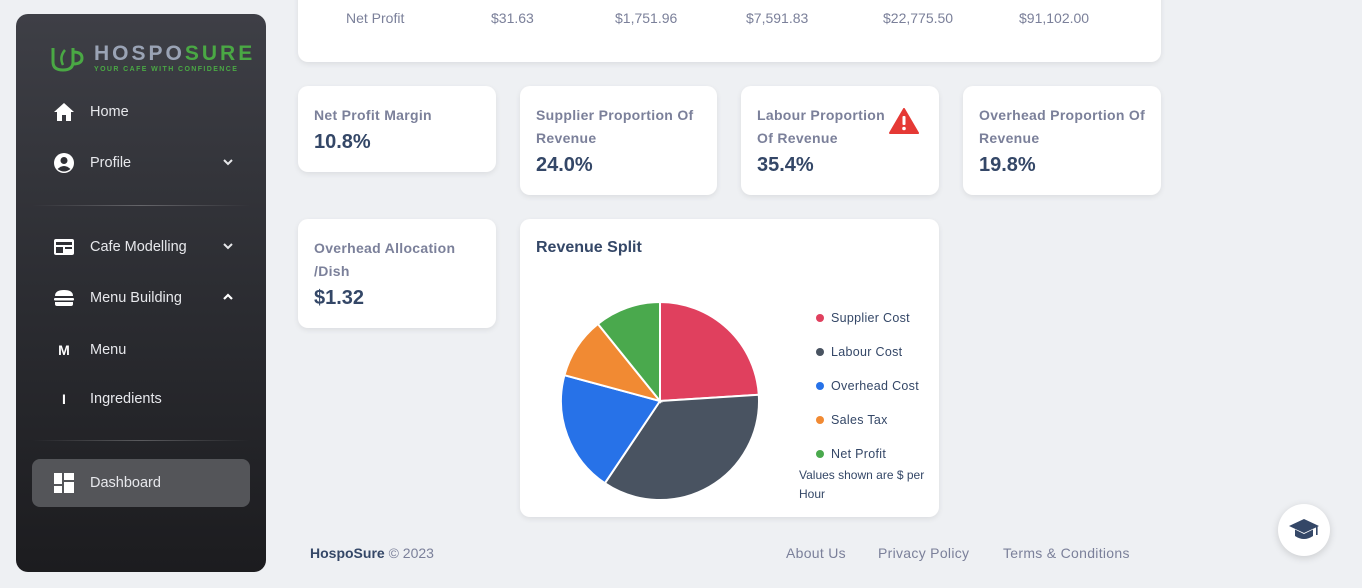  I want to click on stat-value: 10.8%, so click(342, 142).